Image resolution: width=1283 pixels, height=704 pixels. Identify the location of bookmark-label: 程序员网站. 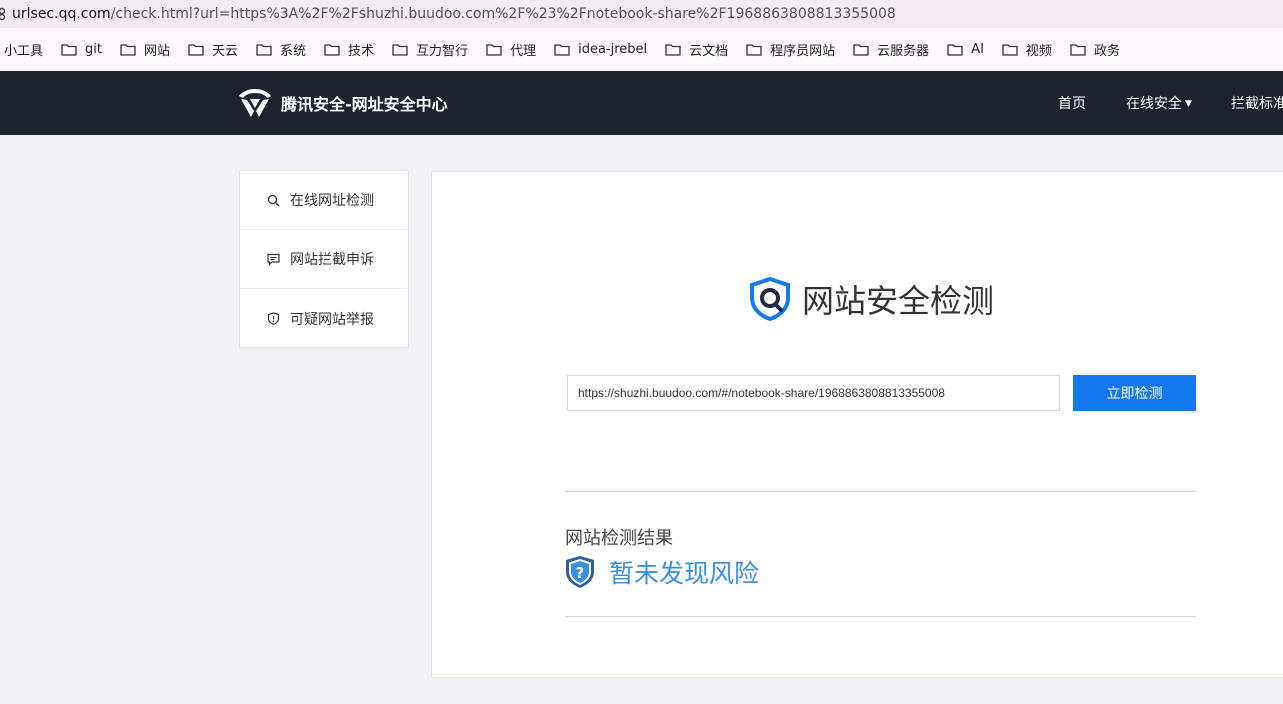
(803, 51).